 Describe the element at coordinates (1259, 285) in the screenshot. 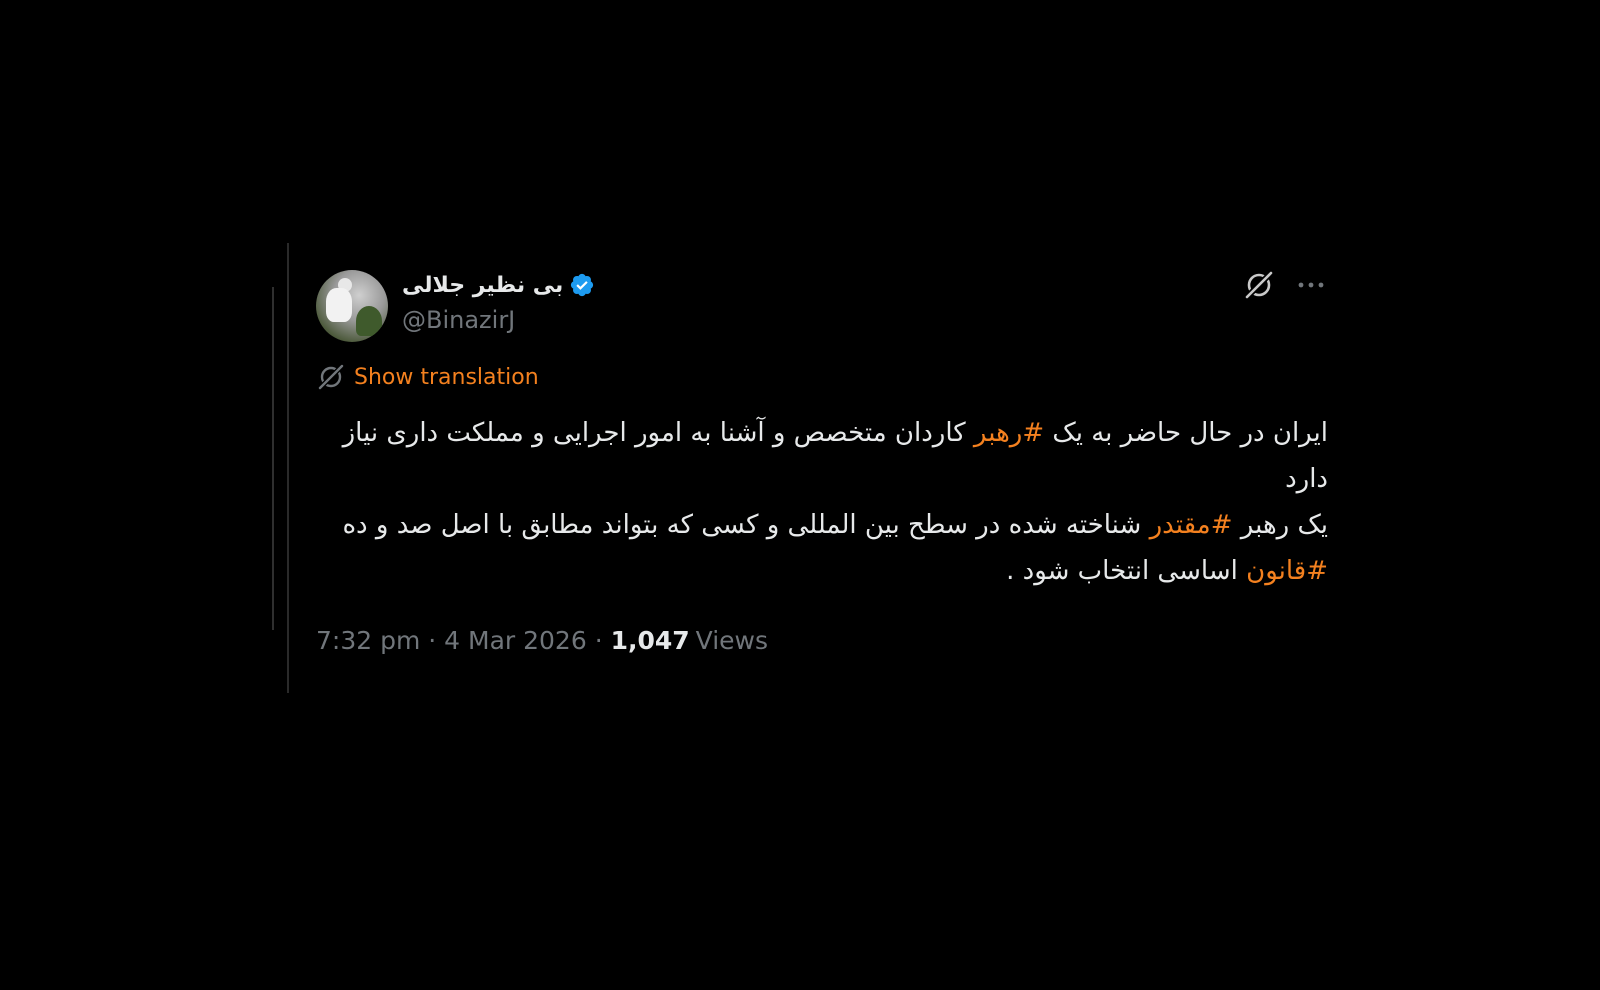

I see `grok-icon` at that location.